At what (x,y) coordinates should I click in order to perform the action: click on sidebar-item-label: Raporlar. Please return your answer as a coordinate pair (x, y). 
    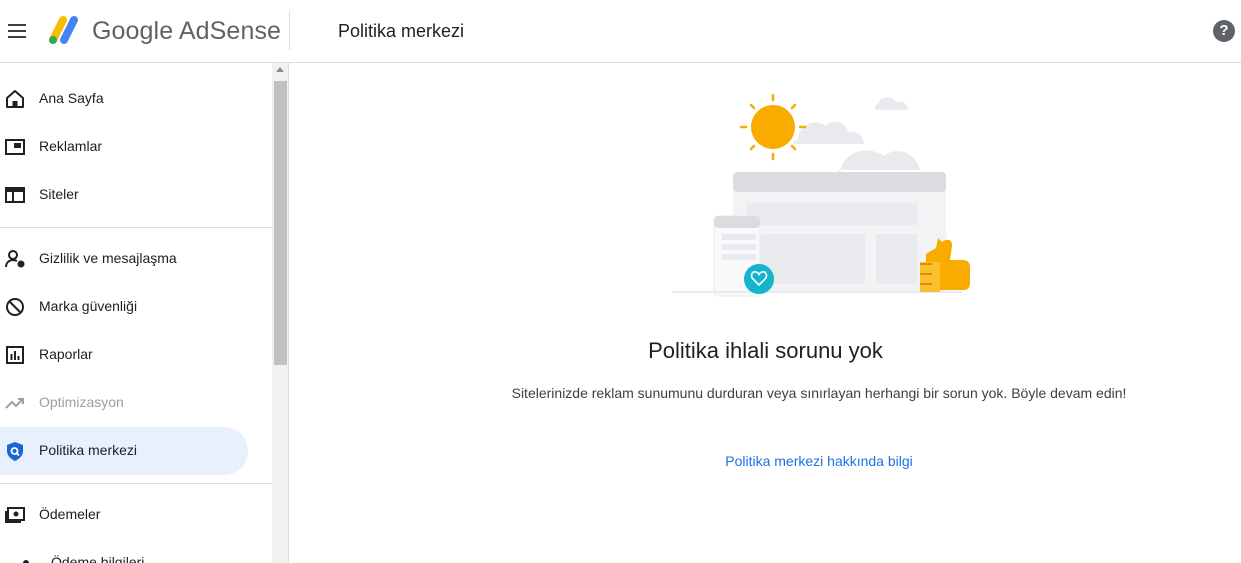
    Looking at the image, I should click on (66, 354).